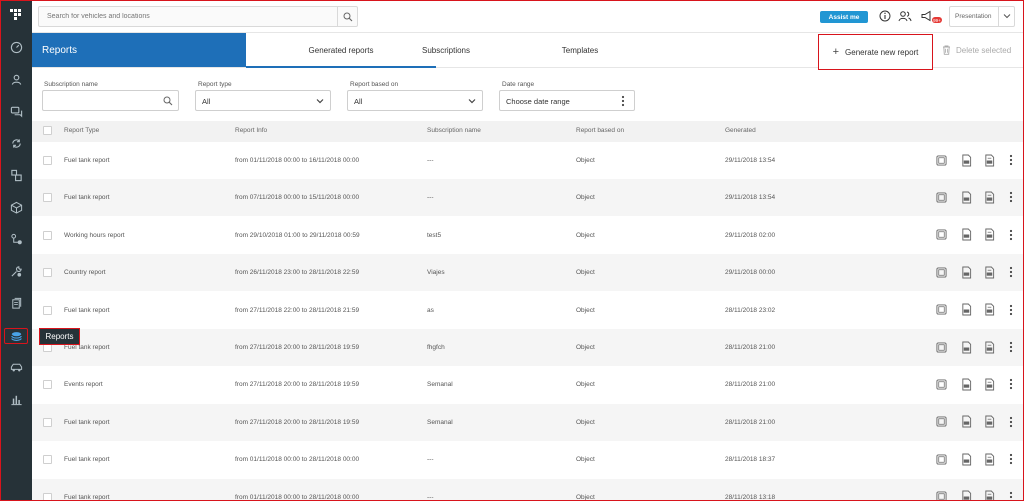  What do you see at coordinates (567, 100) in the screenshot?
I see `date-range-picker: Choose date range` at bounding box center [567, 100].